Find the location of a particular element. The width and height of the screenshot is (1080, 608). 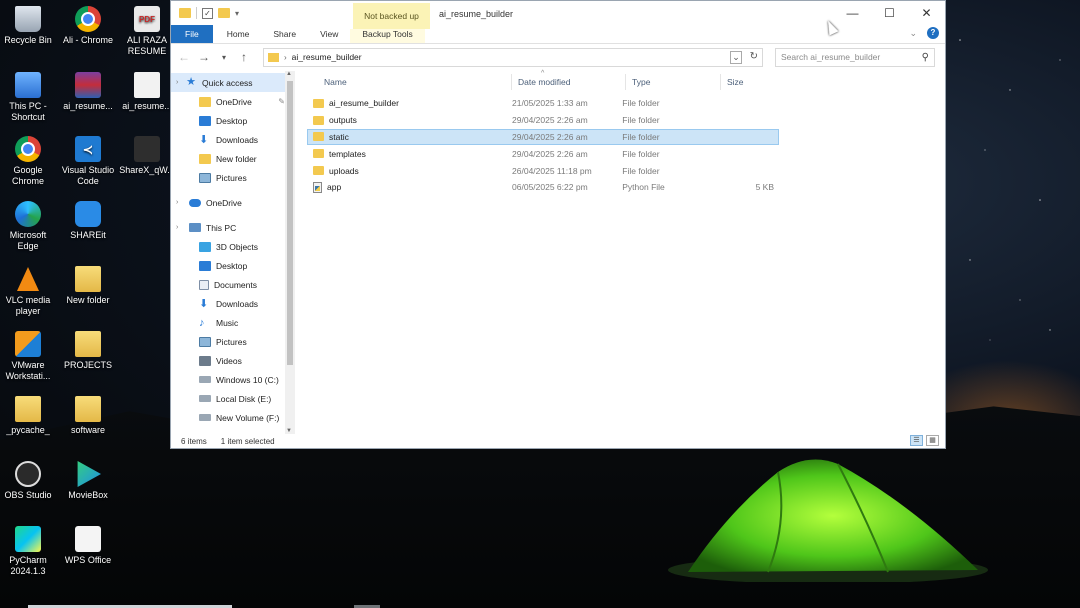

tab-view: View is located at coordinates (329, 36).